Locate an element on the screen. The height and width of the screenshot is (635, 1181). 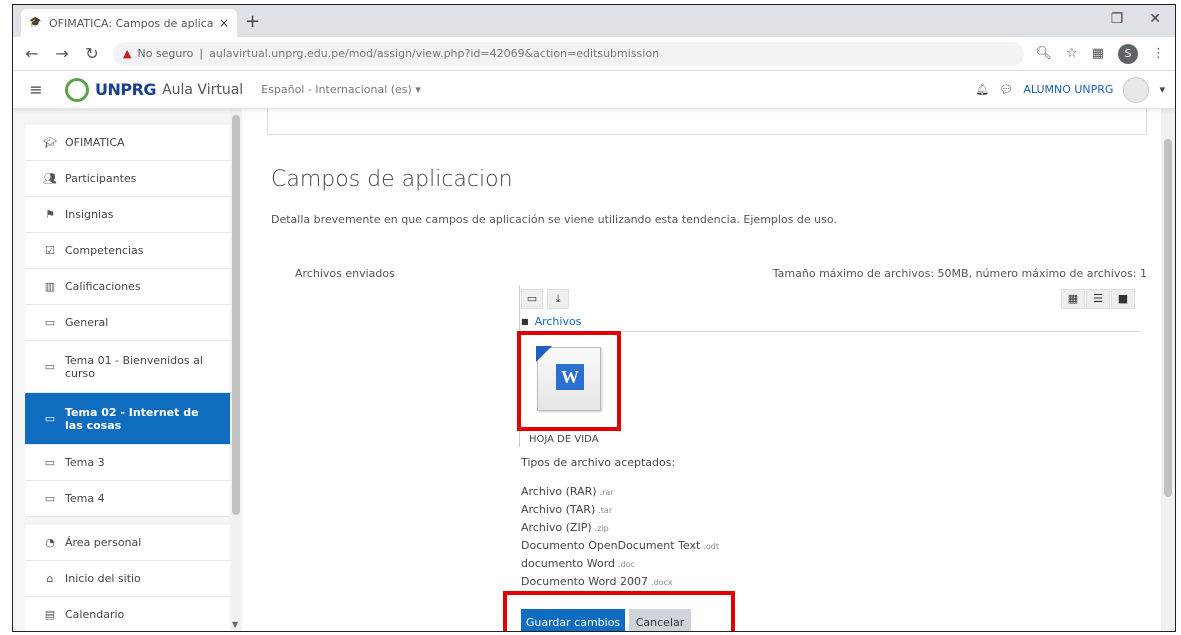
sidebar-scrollbar: ▼ is located at coordinates (236, 370).